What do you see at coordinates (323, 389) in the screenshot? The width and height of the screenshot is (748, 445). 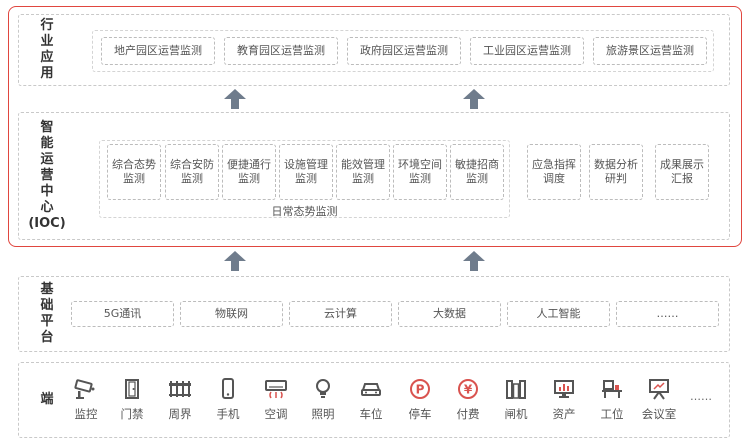 I see `light-bulb-icon` at bounding box center [323, 389].